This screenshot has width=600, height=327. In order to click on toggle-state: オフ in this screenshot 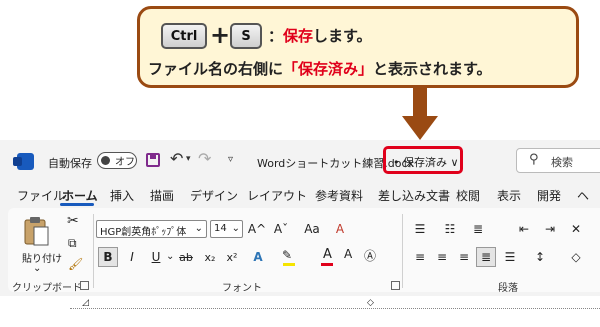, I will do `click(125, 162)`.